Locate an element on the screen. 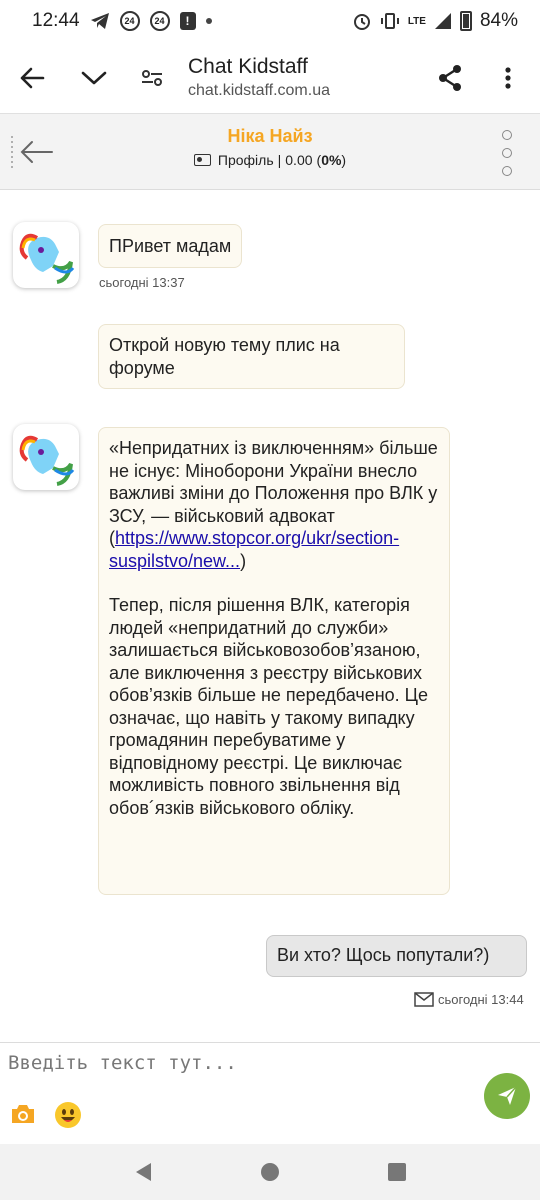 The image size is (540, 1200). nav-recents-icon is located at coordinates (397, 1172).